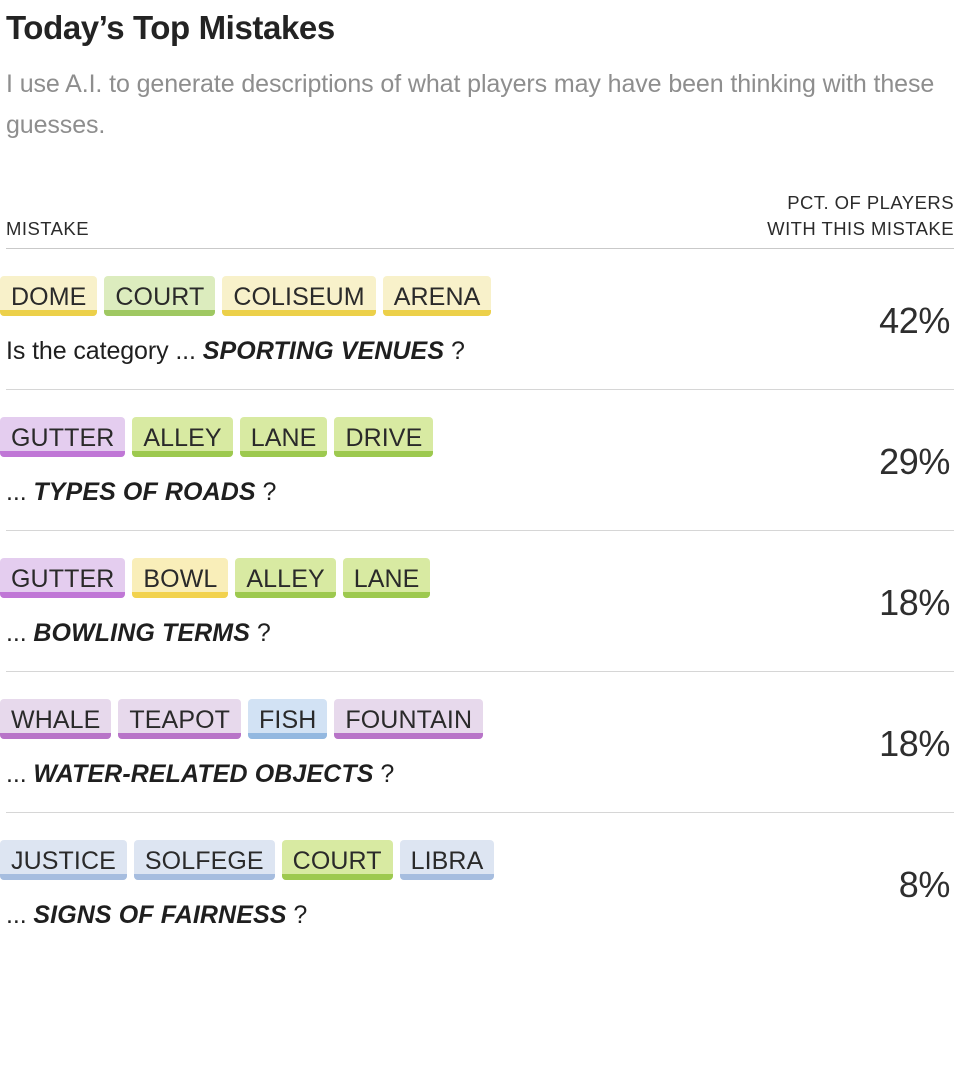 This screenshot has height=1079, width=960. What do you see at coordinates (442, 492) in the screenshot?
I see `category-caption: ... TYPES OF ROADS ?` at bounding box center [442, 492].